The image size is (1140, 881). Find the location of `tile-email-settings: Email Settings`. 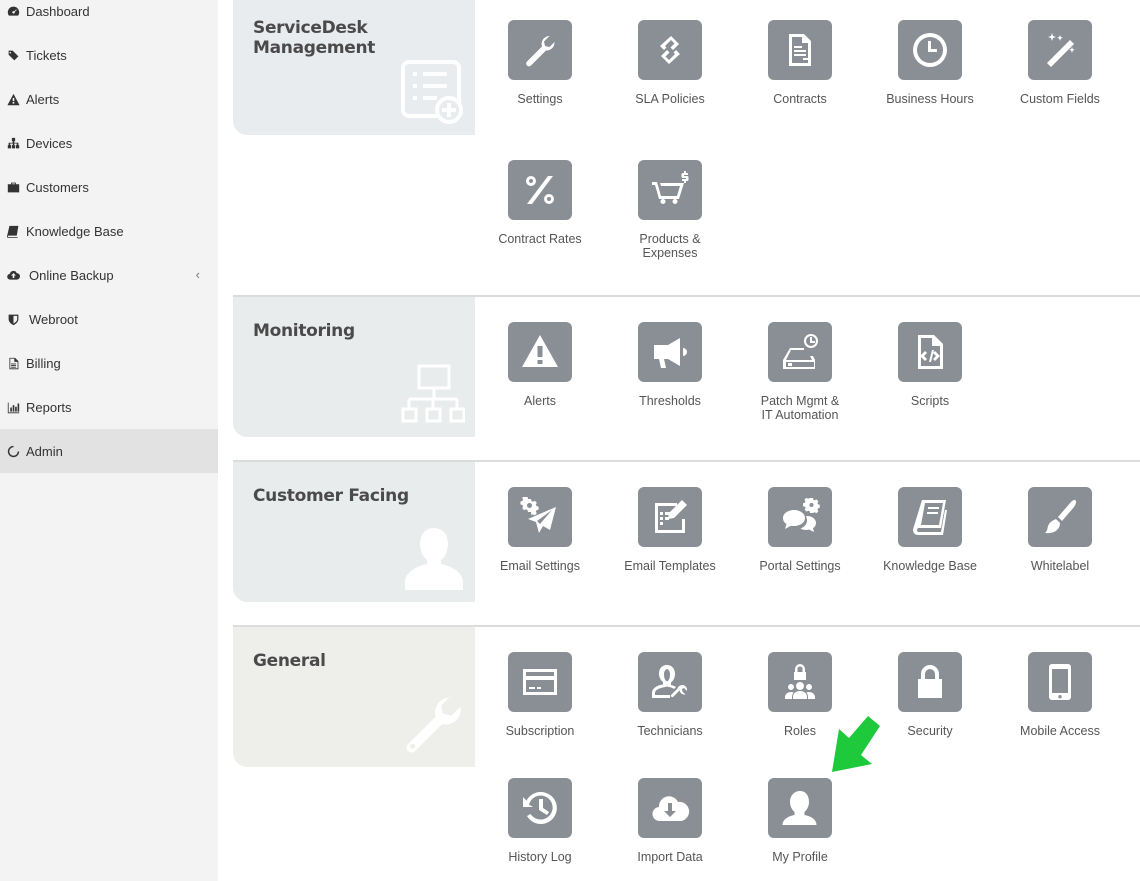

tile-email-settings: Email Settings is located at coordinates (540, 542).